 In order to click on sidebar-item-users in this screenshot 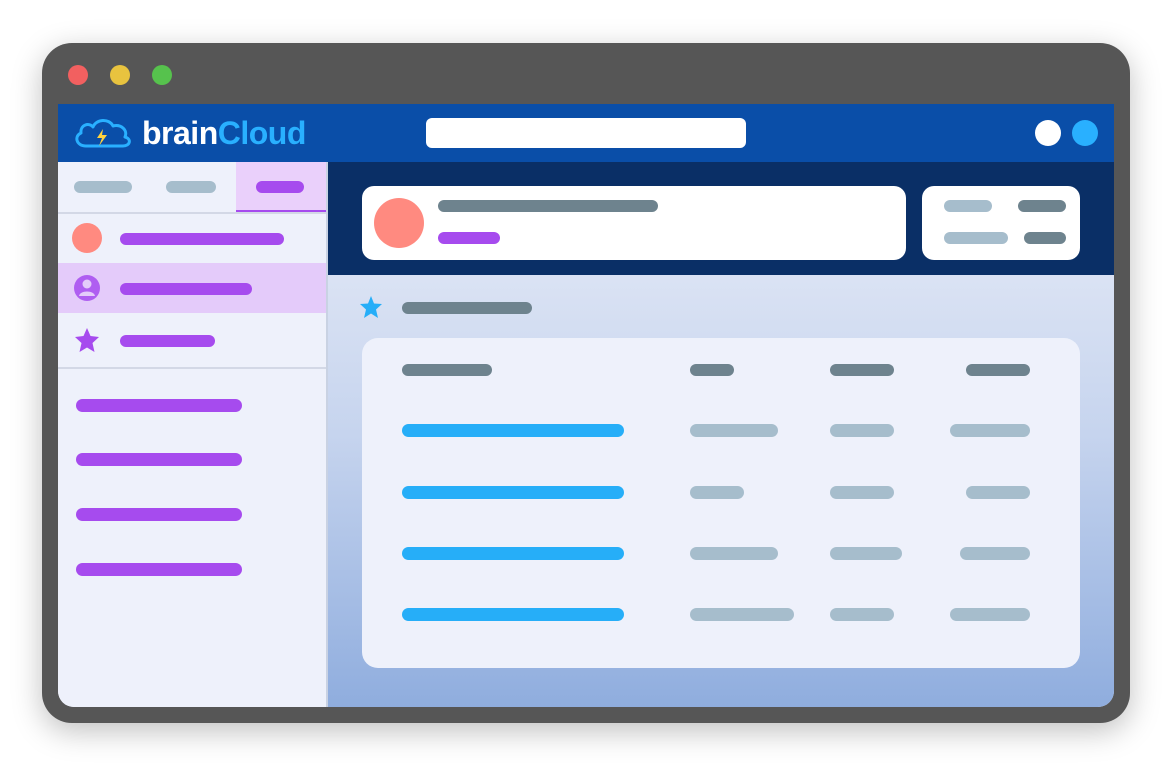, I will do `click(192, 288)`.